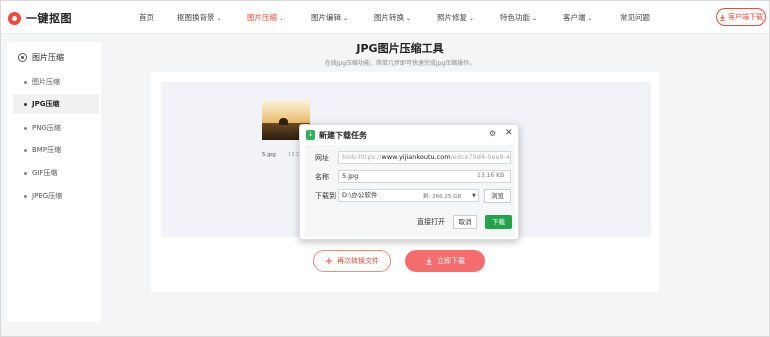 Image resolution: width=770 pixels, height=337 pixels. Describe the element at coordinates (343, 135) in the screenshot. I see `dialog-title: 新建下载任务` at that location.